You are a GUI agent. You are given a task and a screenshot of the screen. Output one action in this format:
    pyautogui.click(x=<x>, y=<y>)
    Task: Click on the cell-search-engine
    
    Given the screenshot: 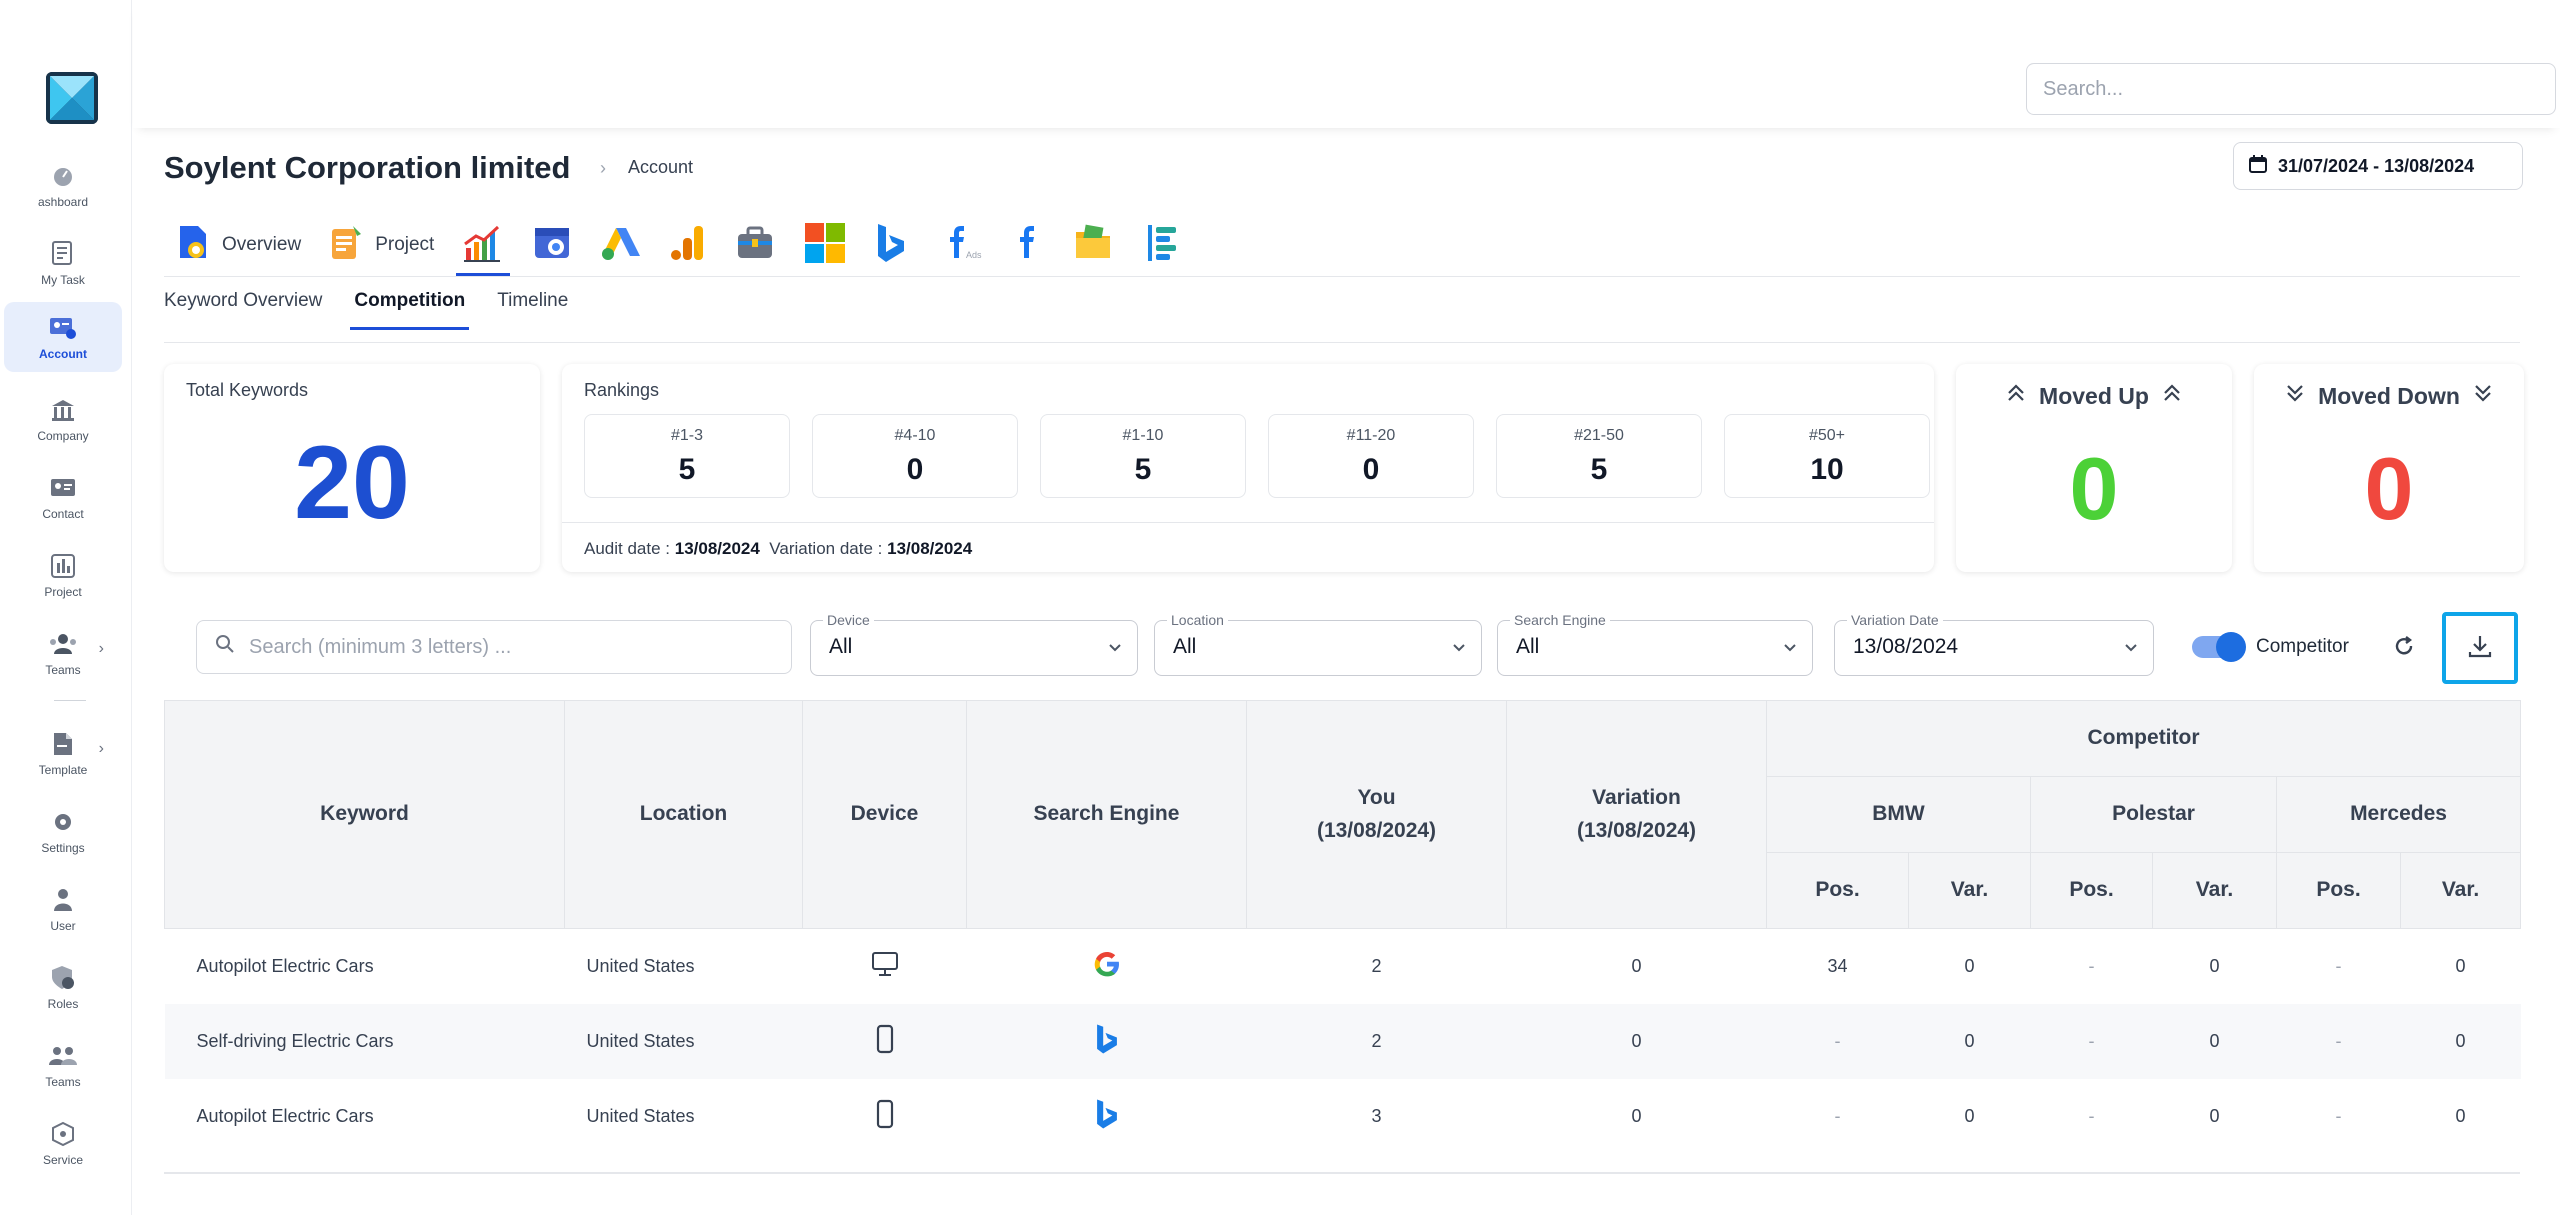 What is the action you would take?
    pyautogui.click(x=1106, y=1041)
    